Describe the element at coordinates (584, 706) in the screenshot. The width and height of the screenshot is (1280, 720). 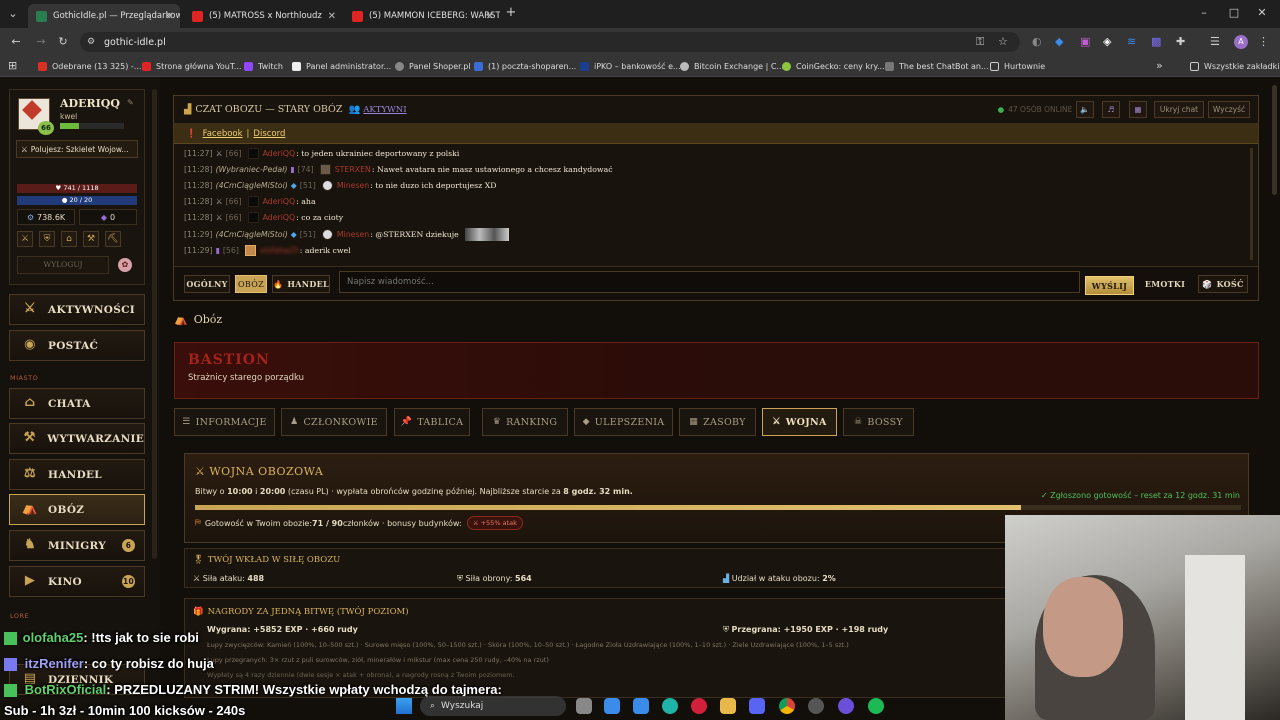
I see `task-view-icon` at that location.